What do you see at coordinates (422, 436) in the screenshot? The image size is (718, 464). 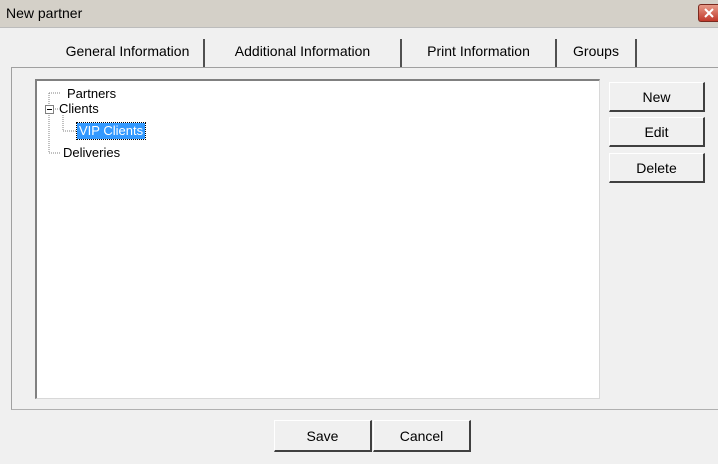 I see `cancel-button: Cancel` at bounding box center [422, 436].